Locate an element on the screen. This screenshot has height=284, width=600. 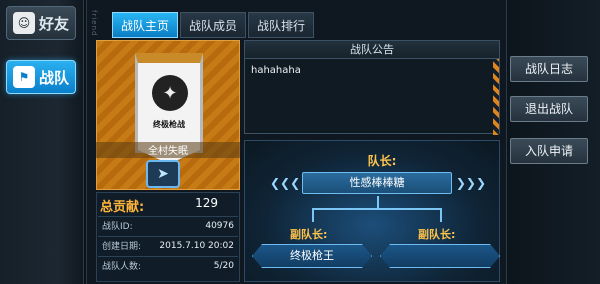
tab-team-home: 战队主页 is located at coordinates (145, 25).